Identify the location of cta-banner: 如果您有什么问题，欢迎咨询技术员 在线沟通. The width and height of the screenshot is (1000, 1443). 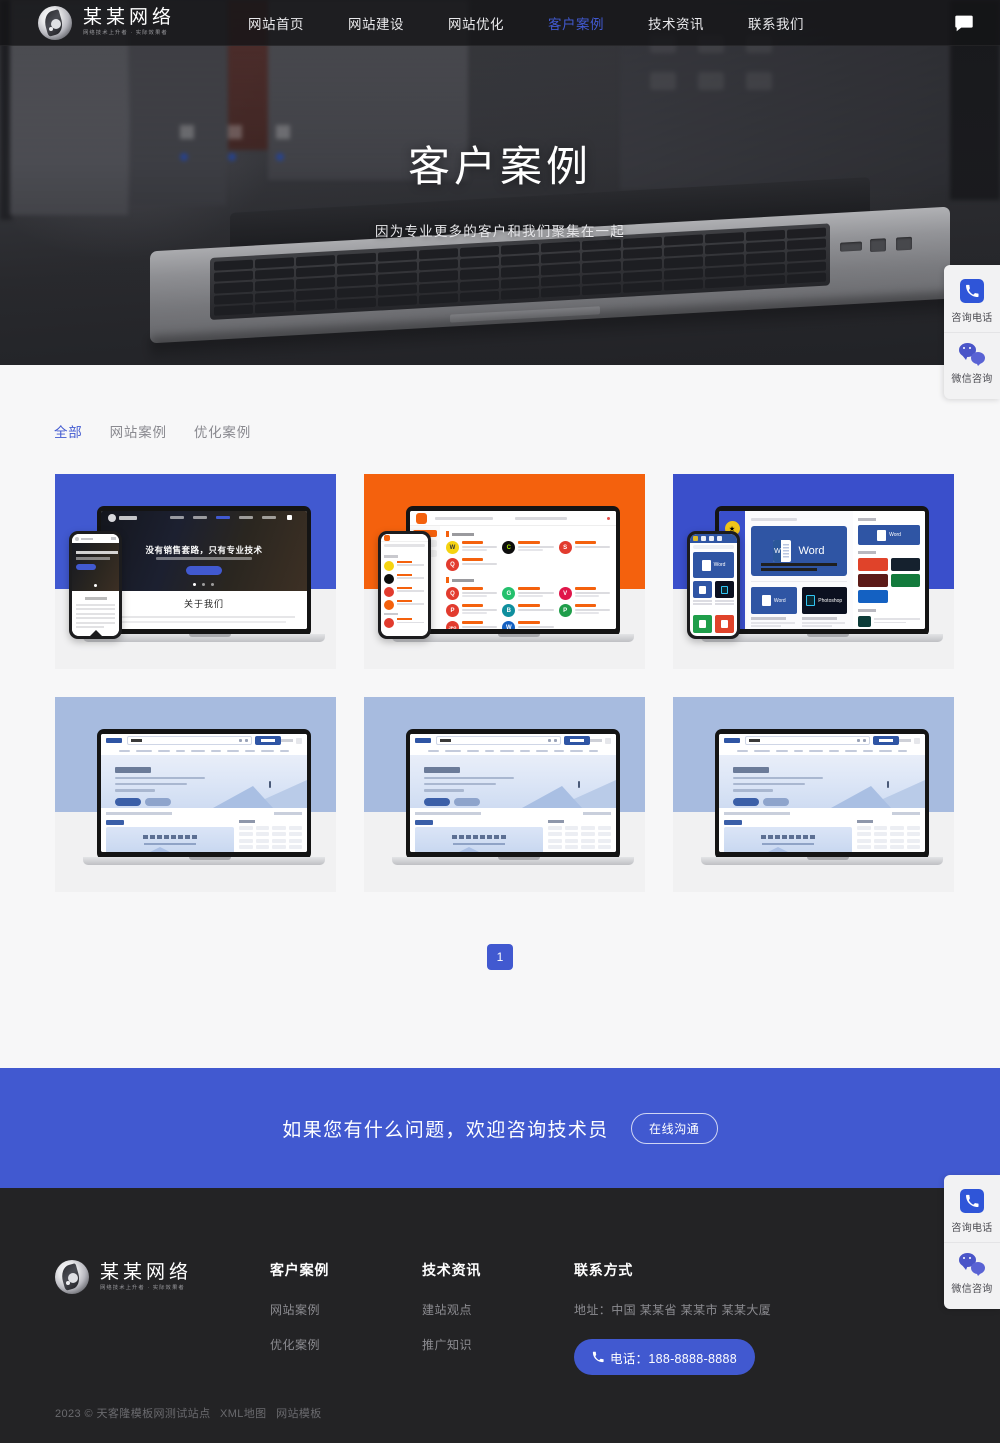
(500, 1128).